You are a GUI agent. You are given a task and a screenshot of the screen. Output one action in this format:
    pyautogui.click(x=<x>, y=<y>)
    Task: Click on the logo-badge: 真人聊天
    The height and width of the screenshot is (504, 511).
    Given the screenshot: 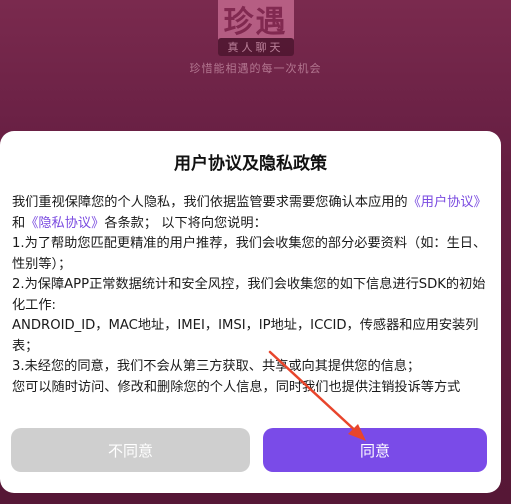 What is the action you would take?
    pyautogui.click(x=255, y=47)
    